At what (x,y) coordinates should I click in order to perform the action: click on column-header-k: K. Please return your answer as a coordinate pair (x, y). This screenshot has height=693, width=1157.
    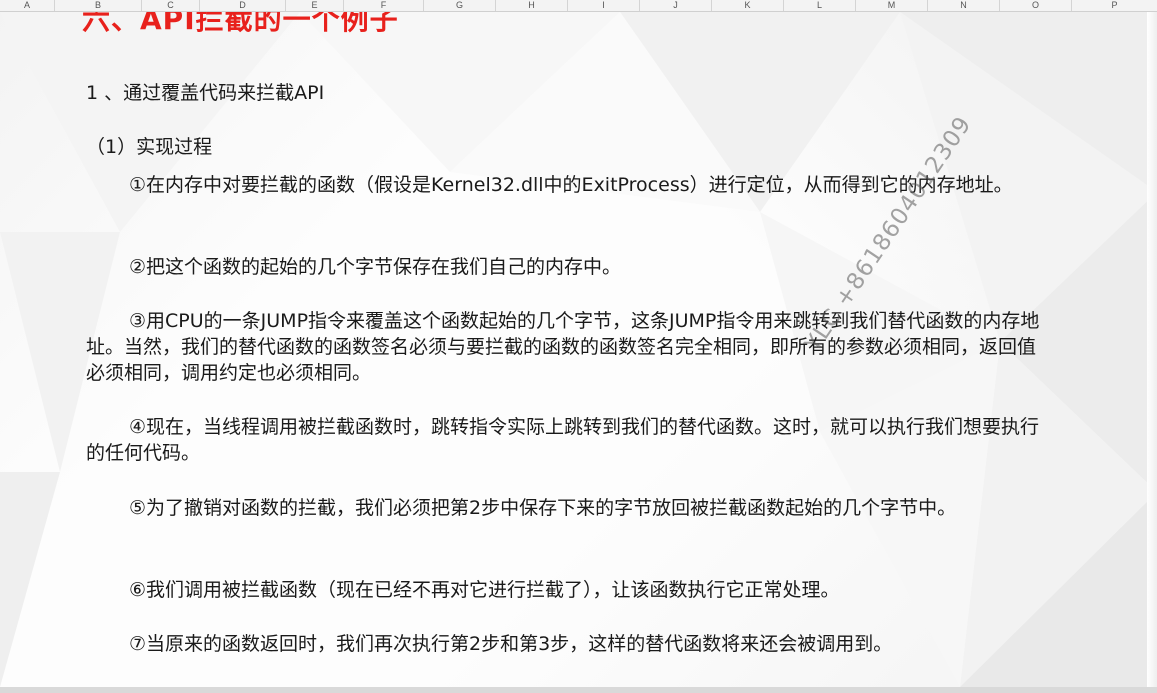
    Looking at the image, I should click on (748, 5).